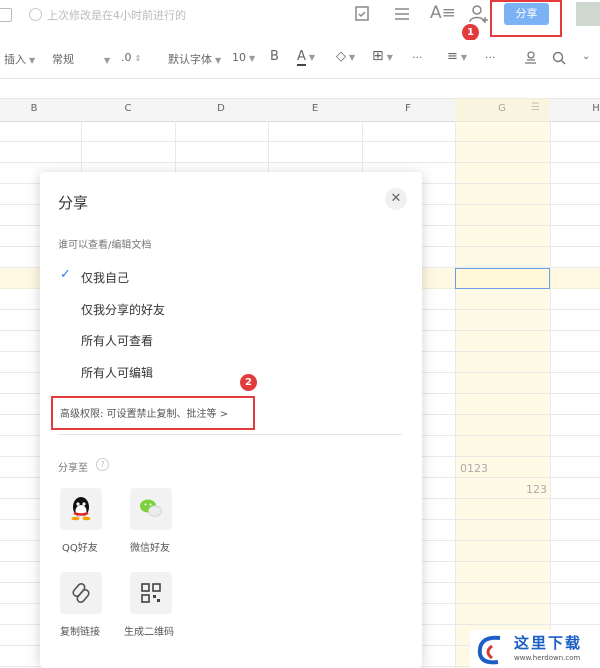 This screenshot has width=600, height=668. Describe the element at coordinates (489, 650) in the screenshot. I see `watermark-logo-icon` at that location.